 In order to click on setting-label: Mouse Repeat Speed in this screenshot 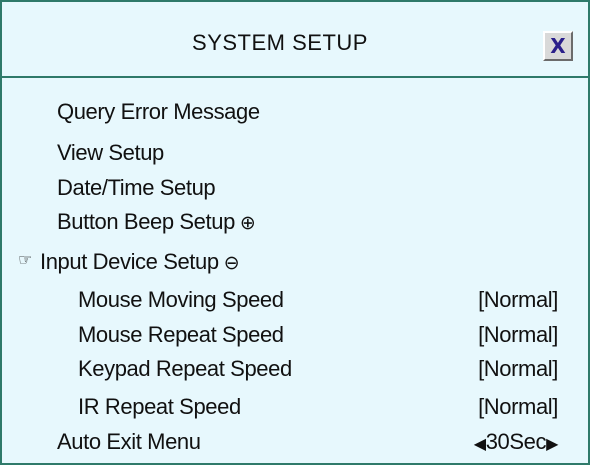, I will do `click(181, 334)`.